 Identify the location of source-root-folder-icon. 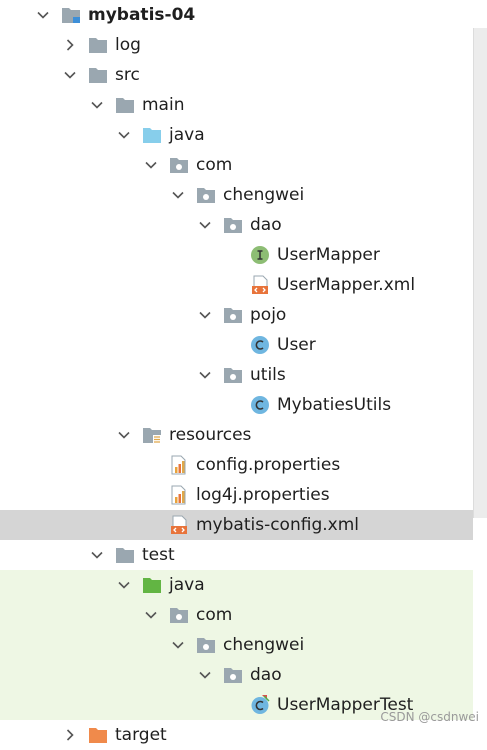
(152, 135).